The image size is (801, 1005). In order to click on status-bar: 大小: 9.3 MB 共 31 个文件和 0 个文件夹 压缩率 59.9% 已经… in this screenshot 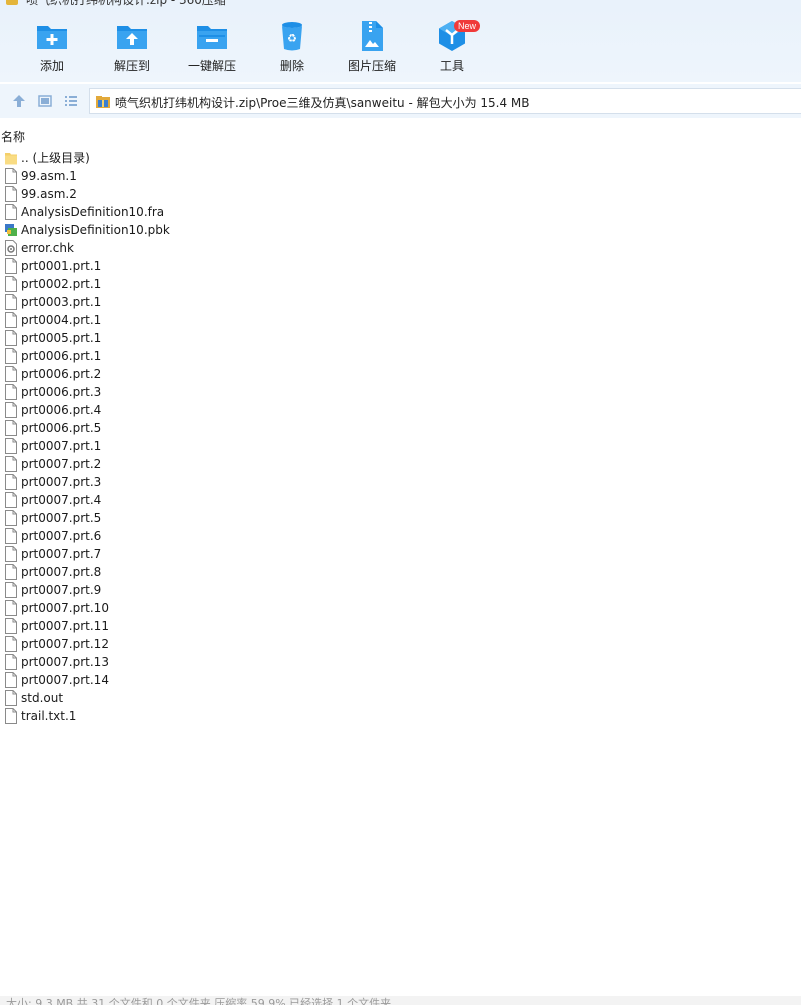, I will do `click(400, 1000)`.